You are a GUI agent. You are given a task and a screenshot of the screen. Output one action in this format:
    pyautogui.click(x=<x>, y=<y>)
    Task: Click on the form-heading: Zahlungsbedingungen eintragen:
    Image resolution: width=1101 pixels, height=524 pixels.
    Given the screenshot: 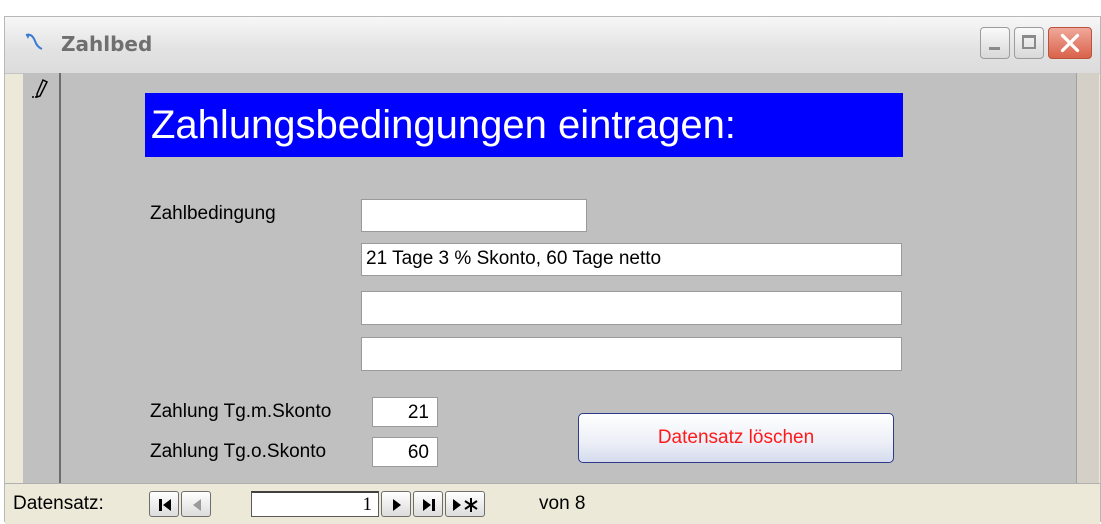 What is the action you would take?
    pyautogui.click(x=524, y=125)
    